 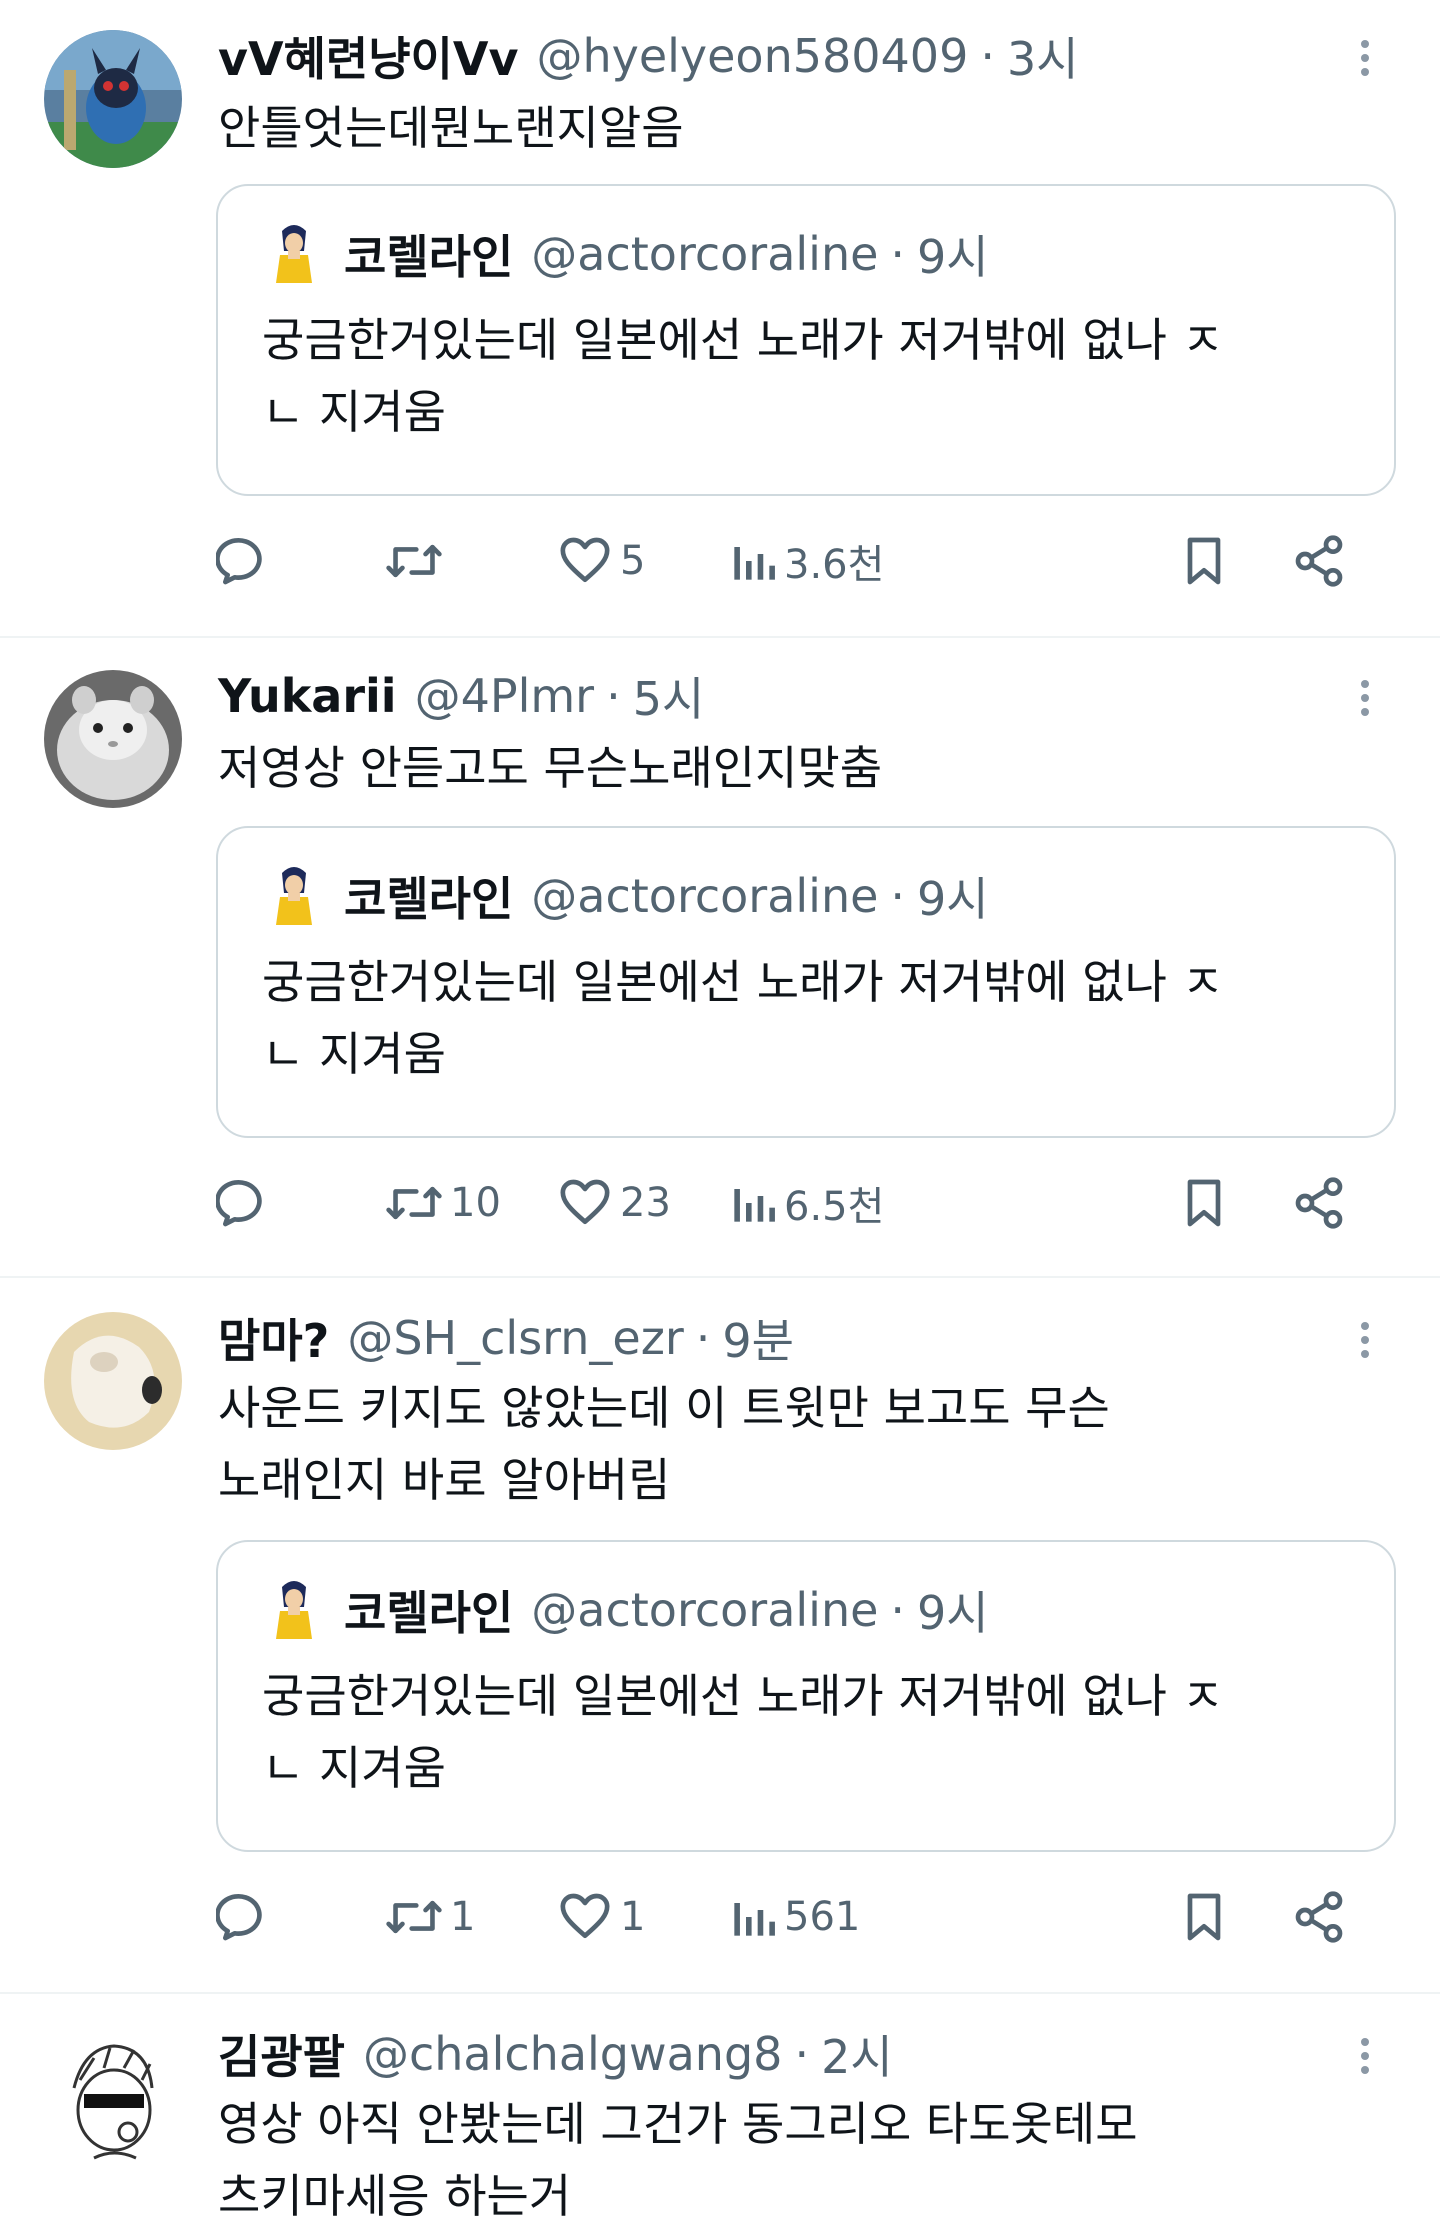 I want to click on like-button: 5, so click(x=600, y=561).